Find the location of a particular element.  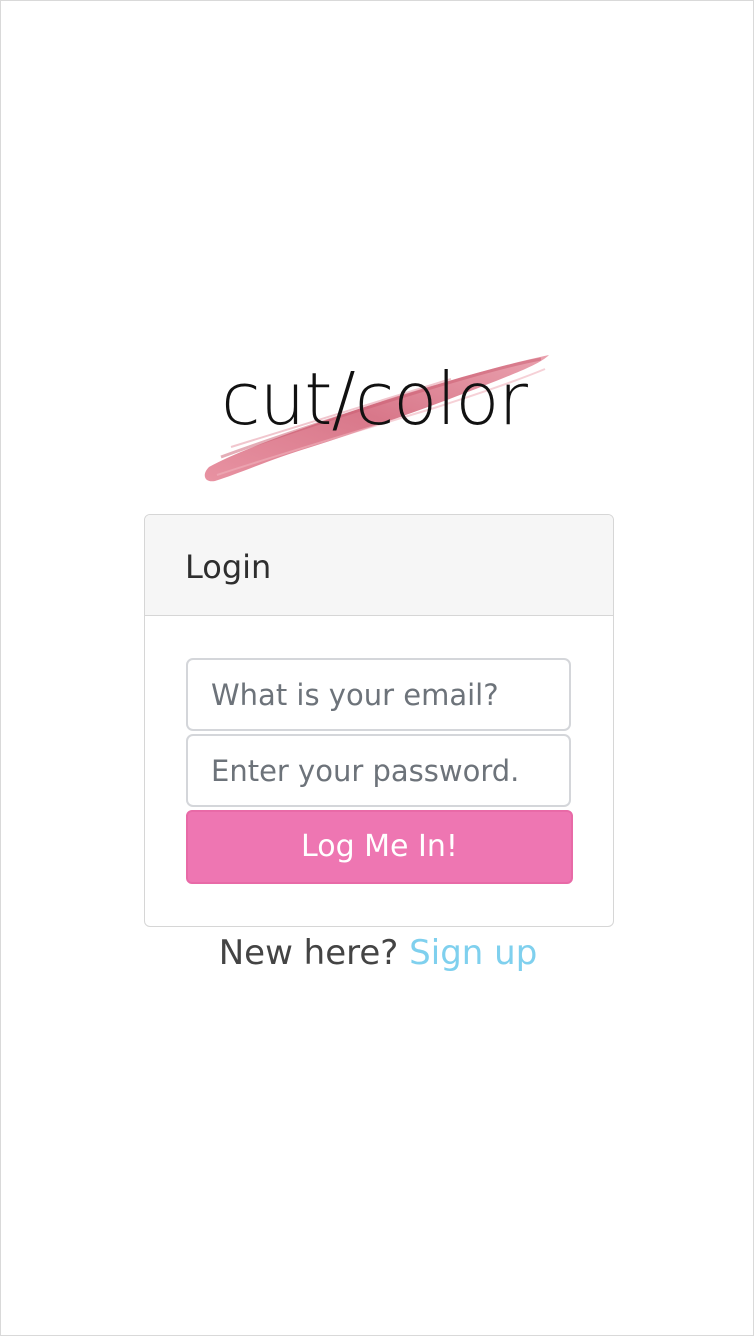

sign-up-link: Sign up is located at coordinates (473, 953).